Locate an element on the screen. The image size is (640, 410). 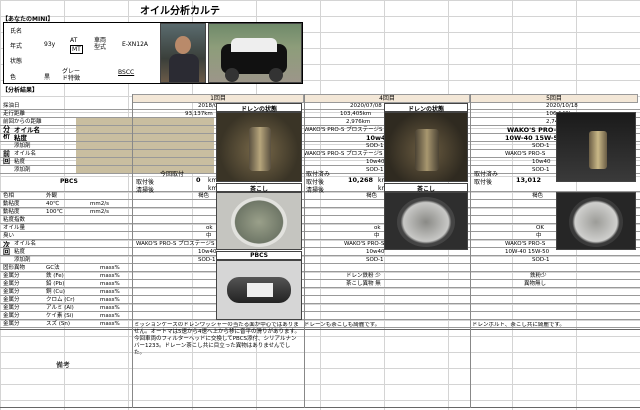
c2-drain-photo is located at coordinates (426, 147).